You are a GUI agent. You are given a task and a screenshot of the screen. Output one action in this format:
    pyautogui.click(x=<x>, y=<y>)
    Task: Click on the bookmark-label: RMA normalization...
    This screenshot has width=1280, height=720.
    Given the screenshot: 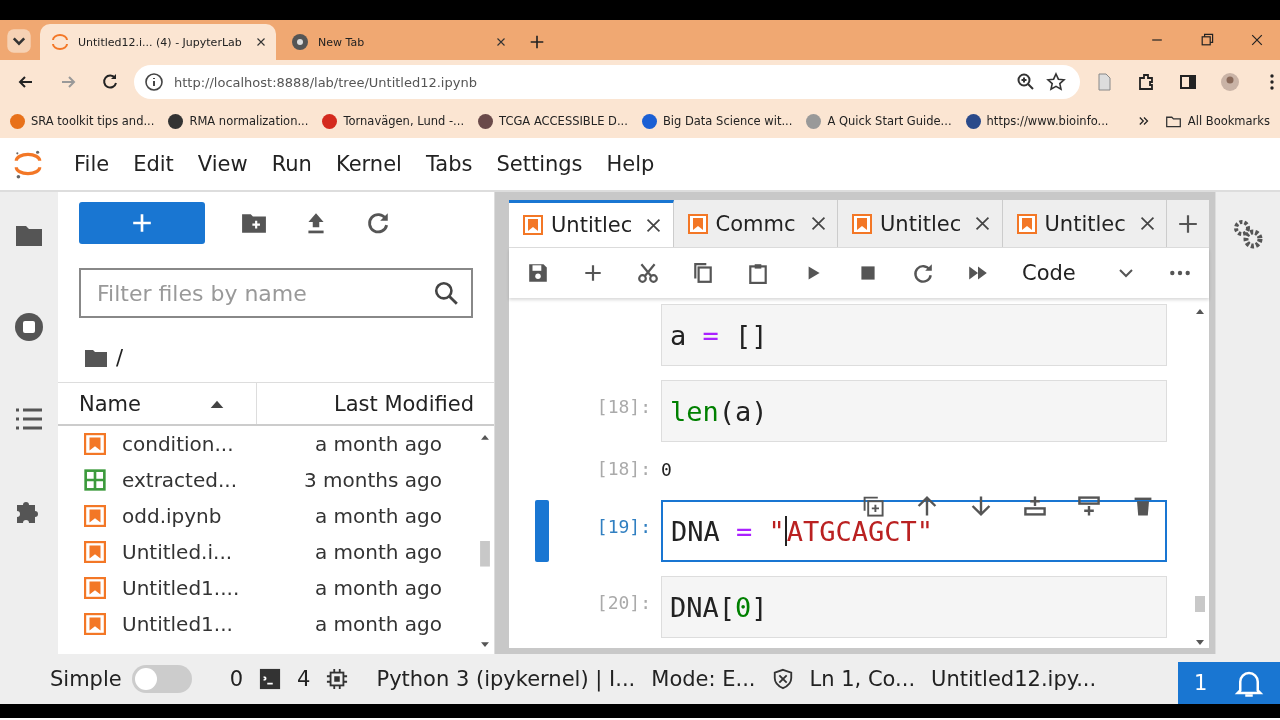 What is the action you would take?
    pyautogui.click(x=249, y=121)
    